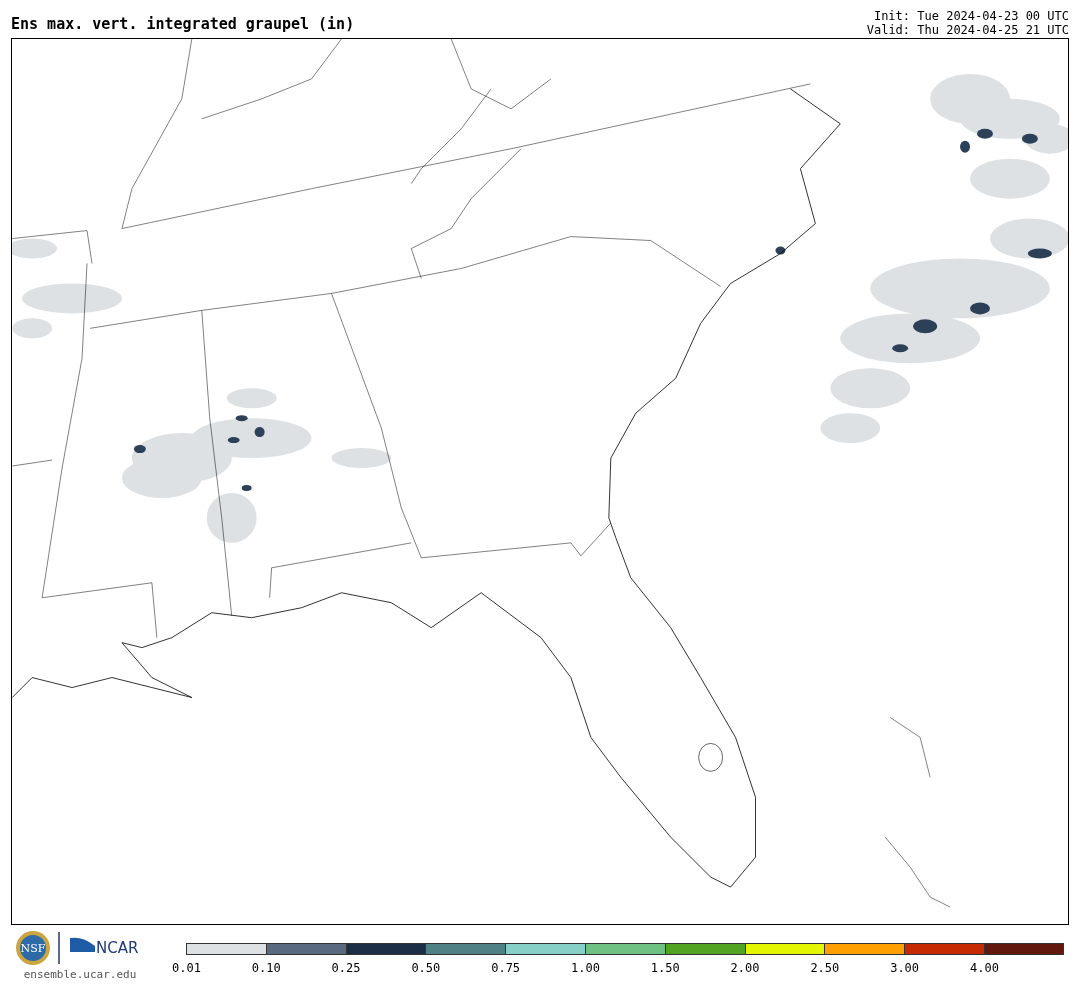 This screenshot has width=1080, height=988. I want to click on colorbar-label: 2.50, so click(825, 968).